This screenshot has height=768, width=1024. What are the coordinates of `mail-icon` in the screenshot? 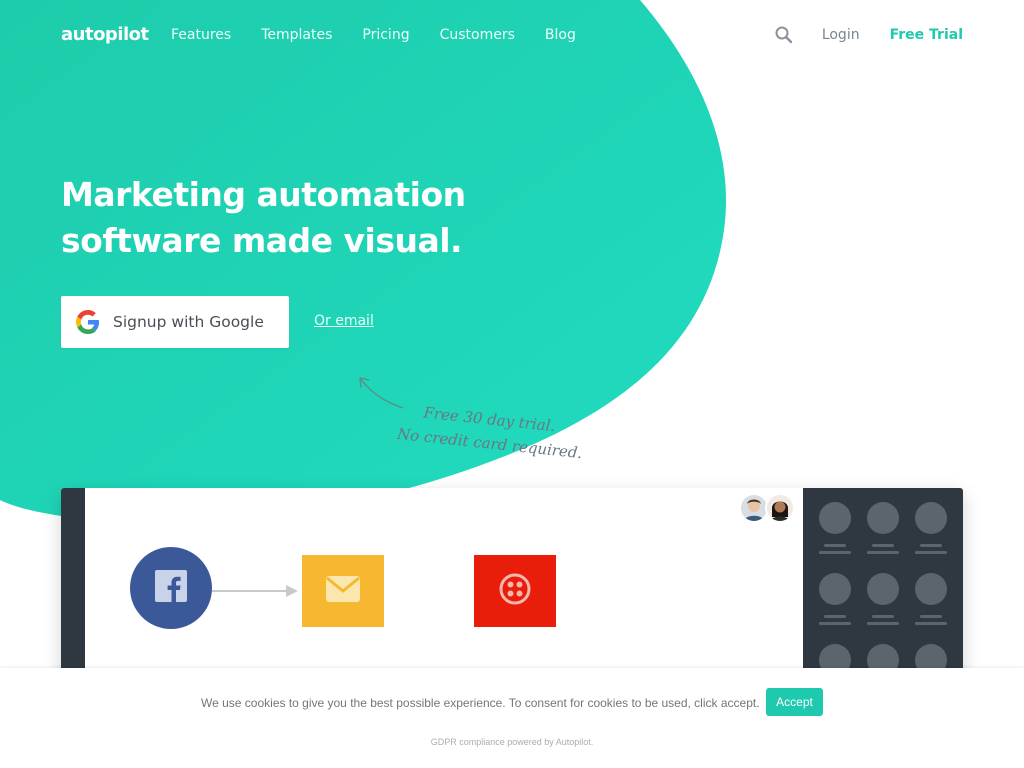 It's located at (343, 591).